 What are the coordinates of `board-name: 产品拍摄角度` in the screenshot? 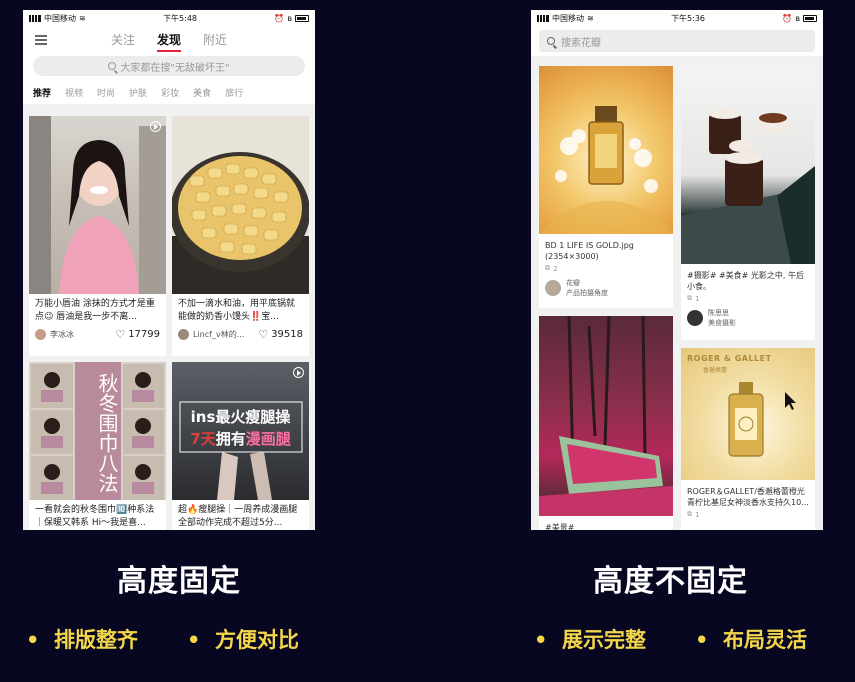 It's located at (587, 293).